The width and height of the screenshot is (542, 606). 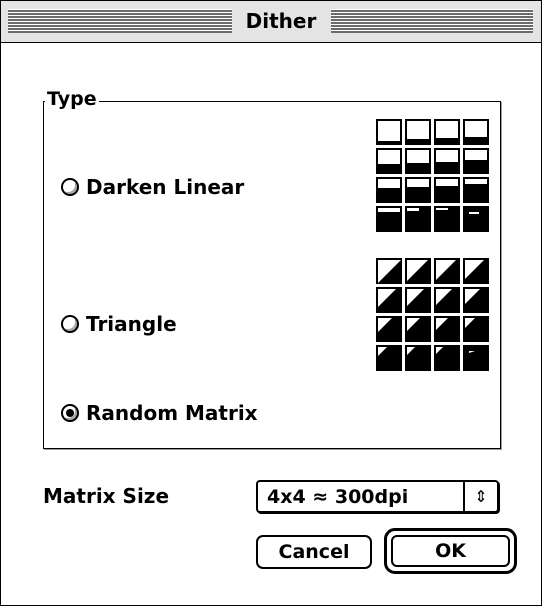 I want to click on matrix-size-label: Matrix Size, so click(x=106, y=496).